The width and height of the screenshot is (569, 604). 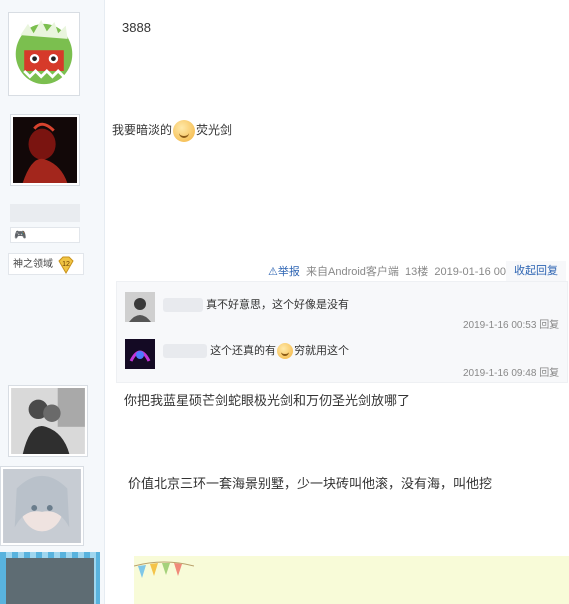 I want to click on signature-banner, so click(x=351, y=580).